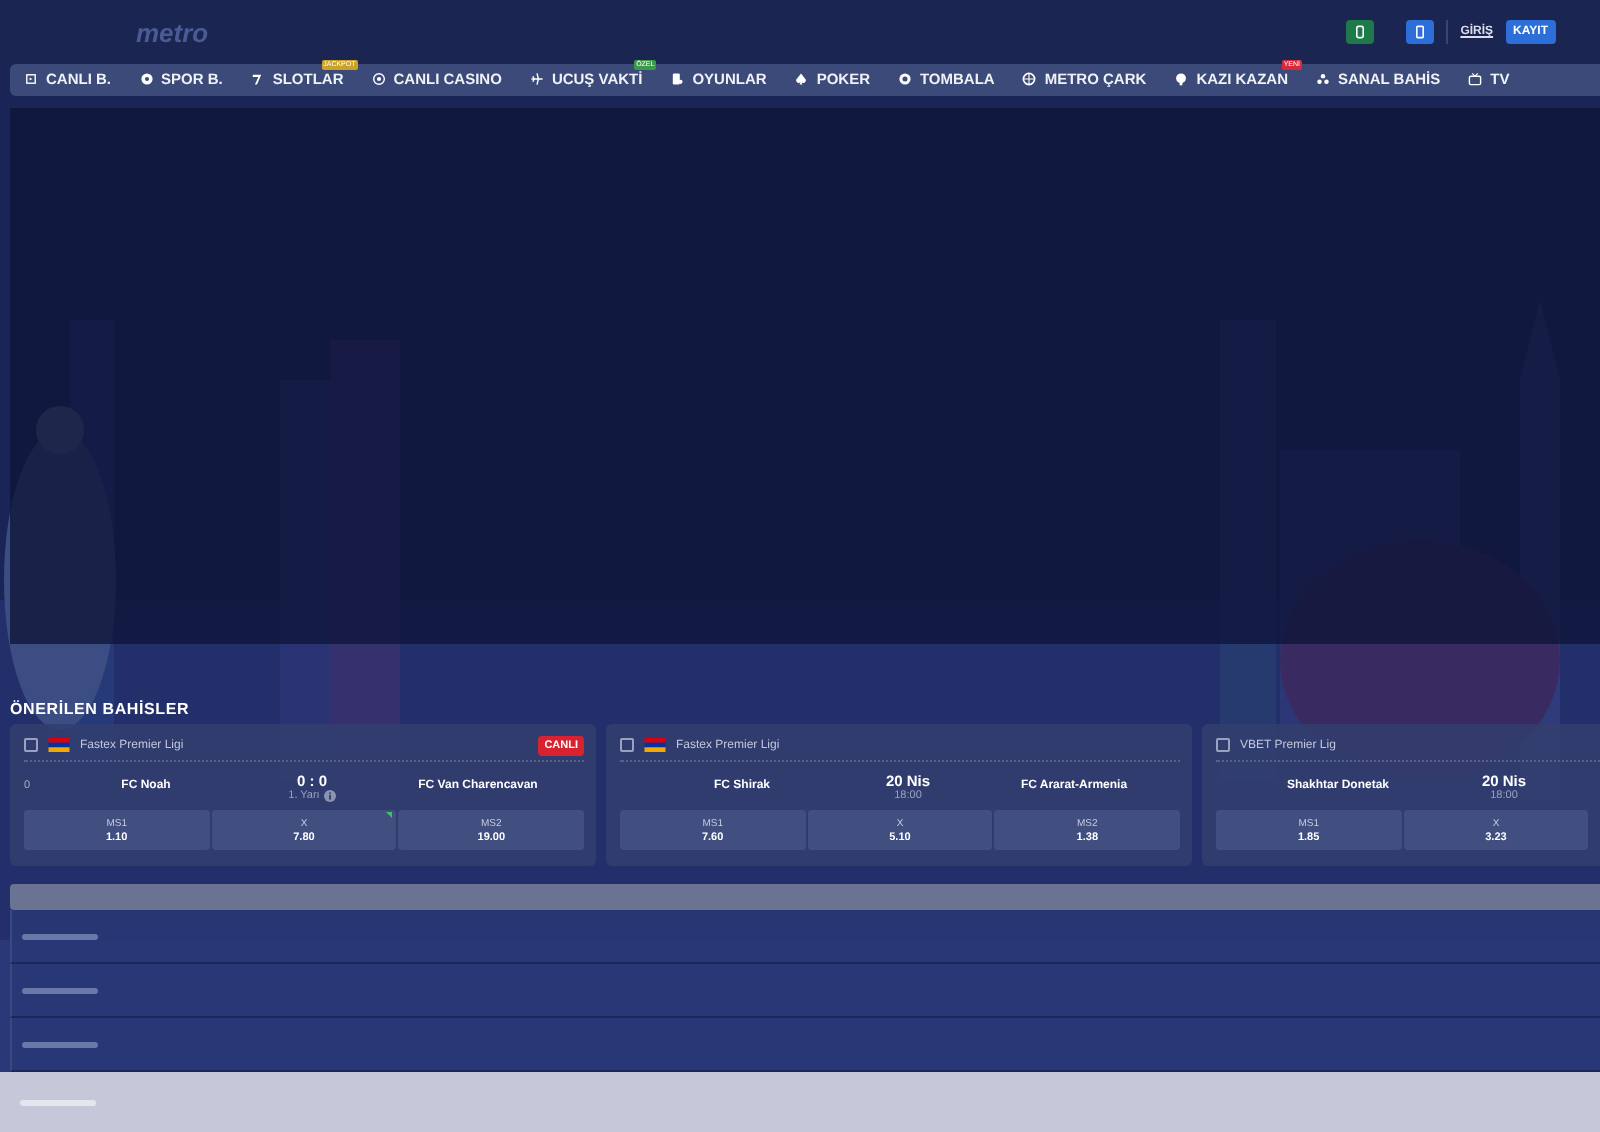 The height and width of the screenshot is (1132, 1600). What do you see at coordinates (31, 79) in the screenshot?
I see `play-icon` at bounding box center [31, 79].